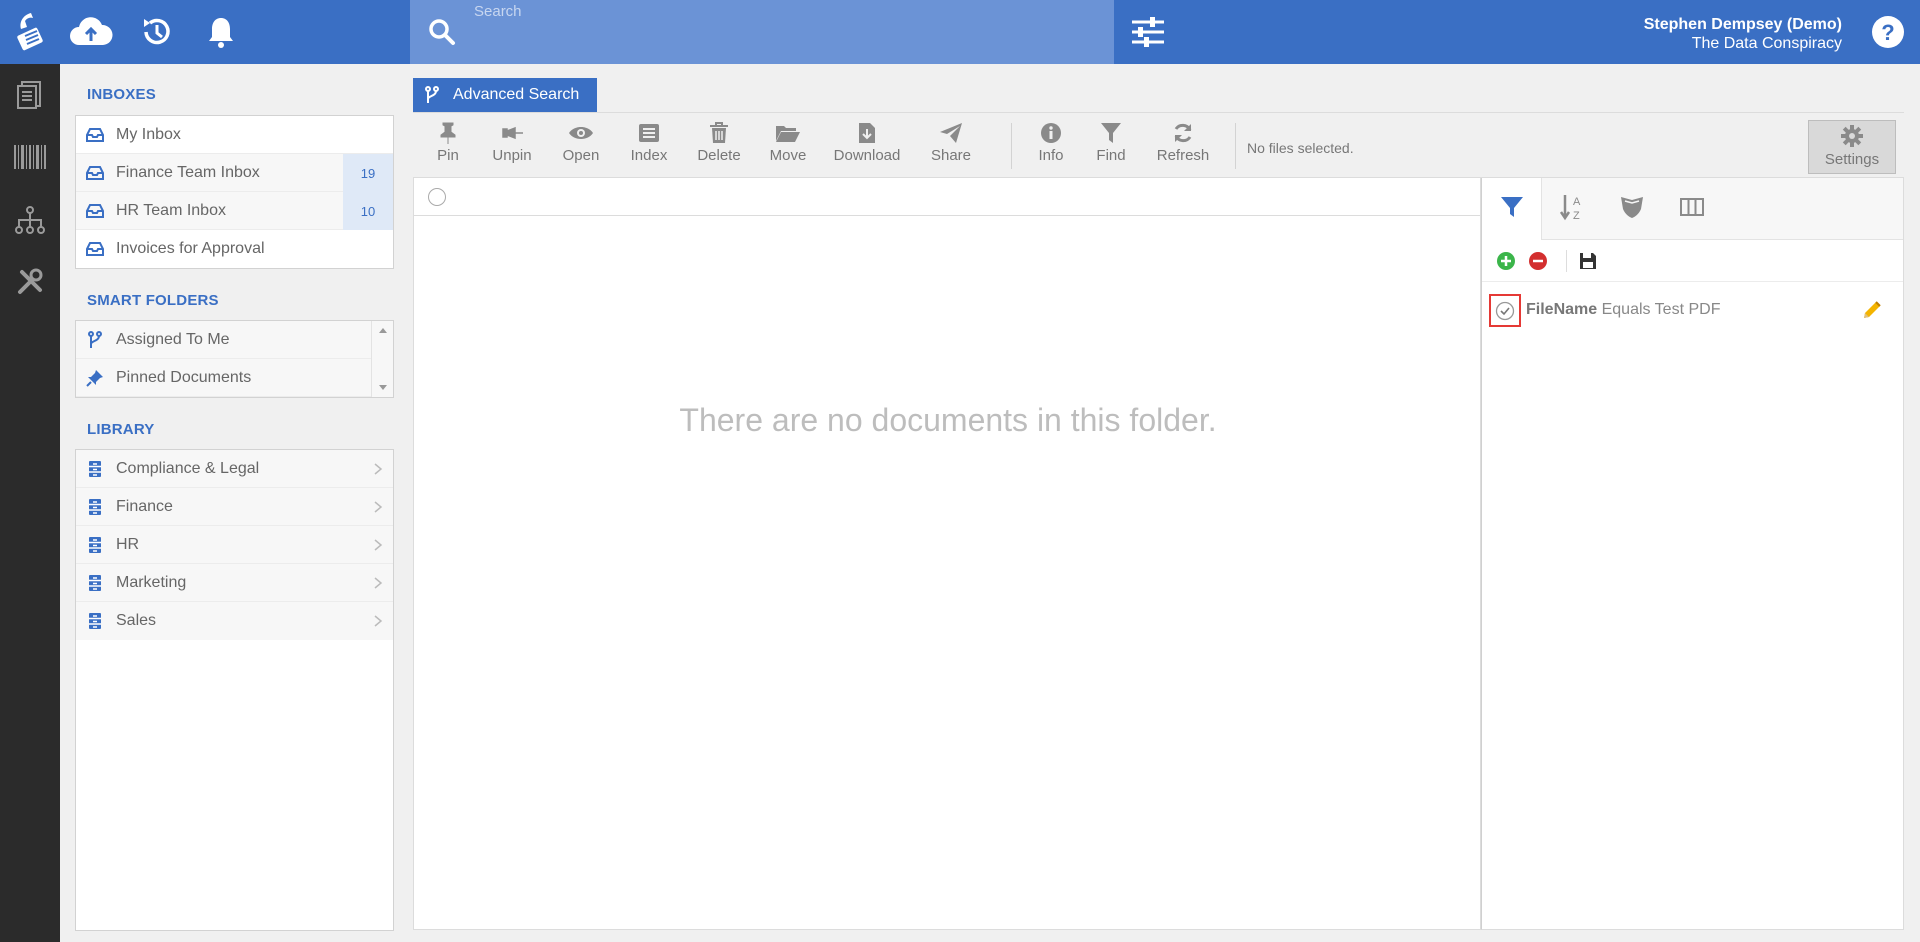 This screenshot has height=942, width=1920. I want to click on help-icon: ?, so click(1888, 32).